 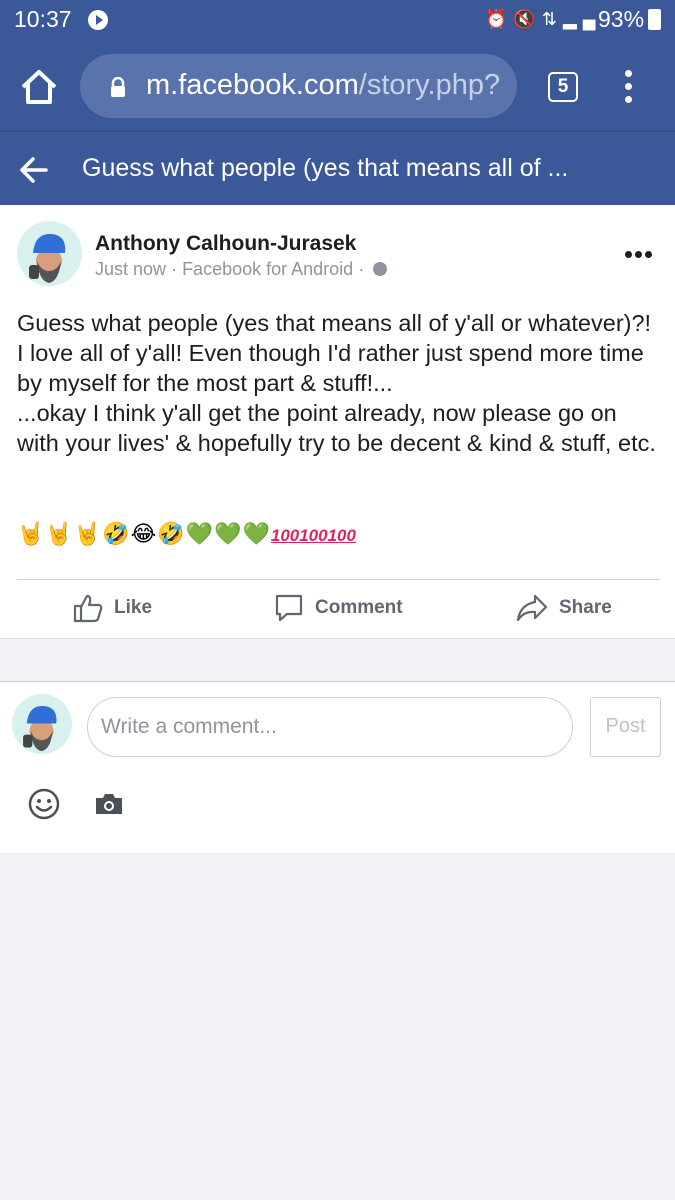 What do you see at coordinates (130, 269) in the screenshot?
I see `post-timestamp: Just now` at bounding box center [130, 269].